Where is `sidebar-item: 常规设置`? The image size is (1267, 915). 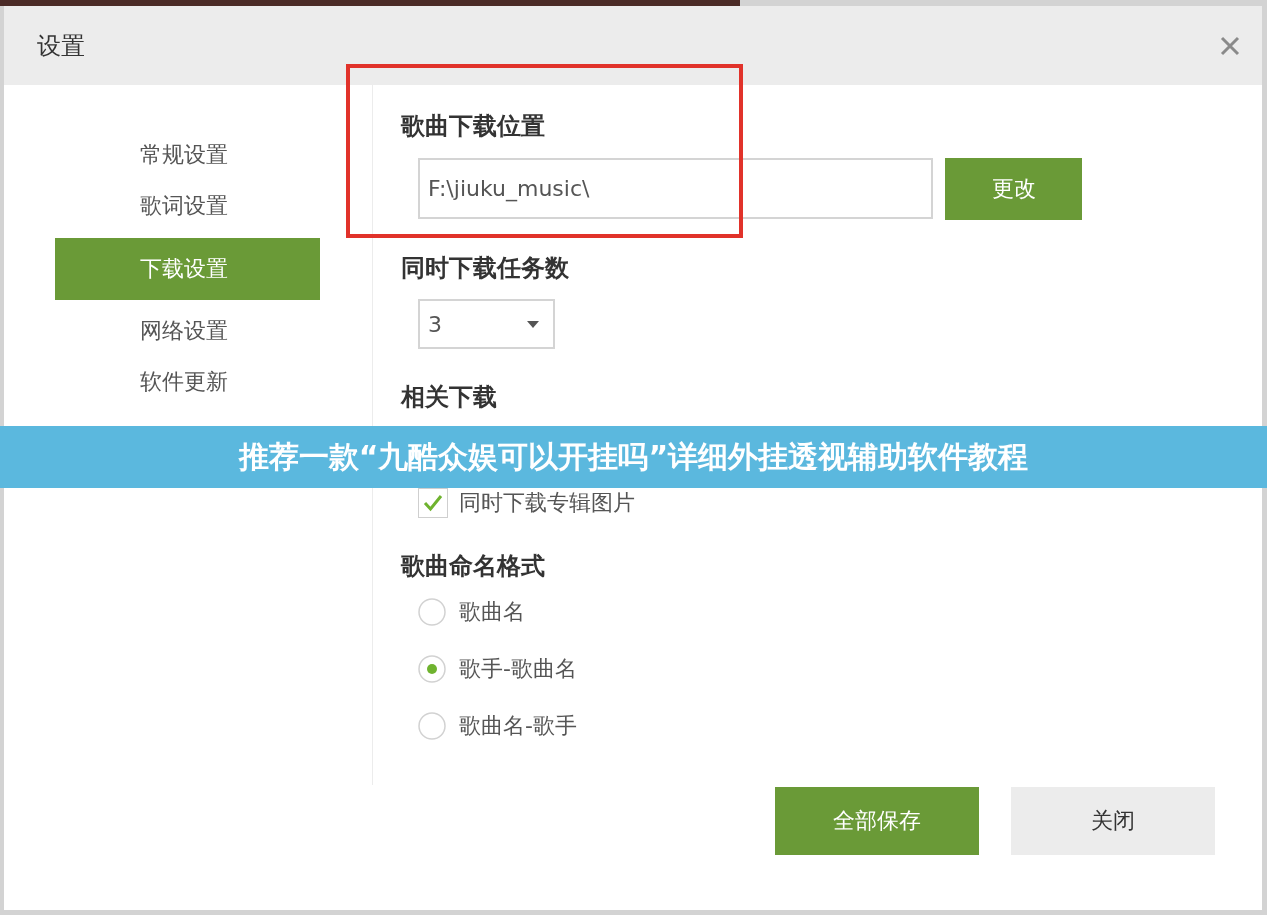 sidebar-item: 常规设置 is located at coordinates (187, 155).